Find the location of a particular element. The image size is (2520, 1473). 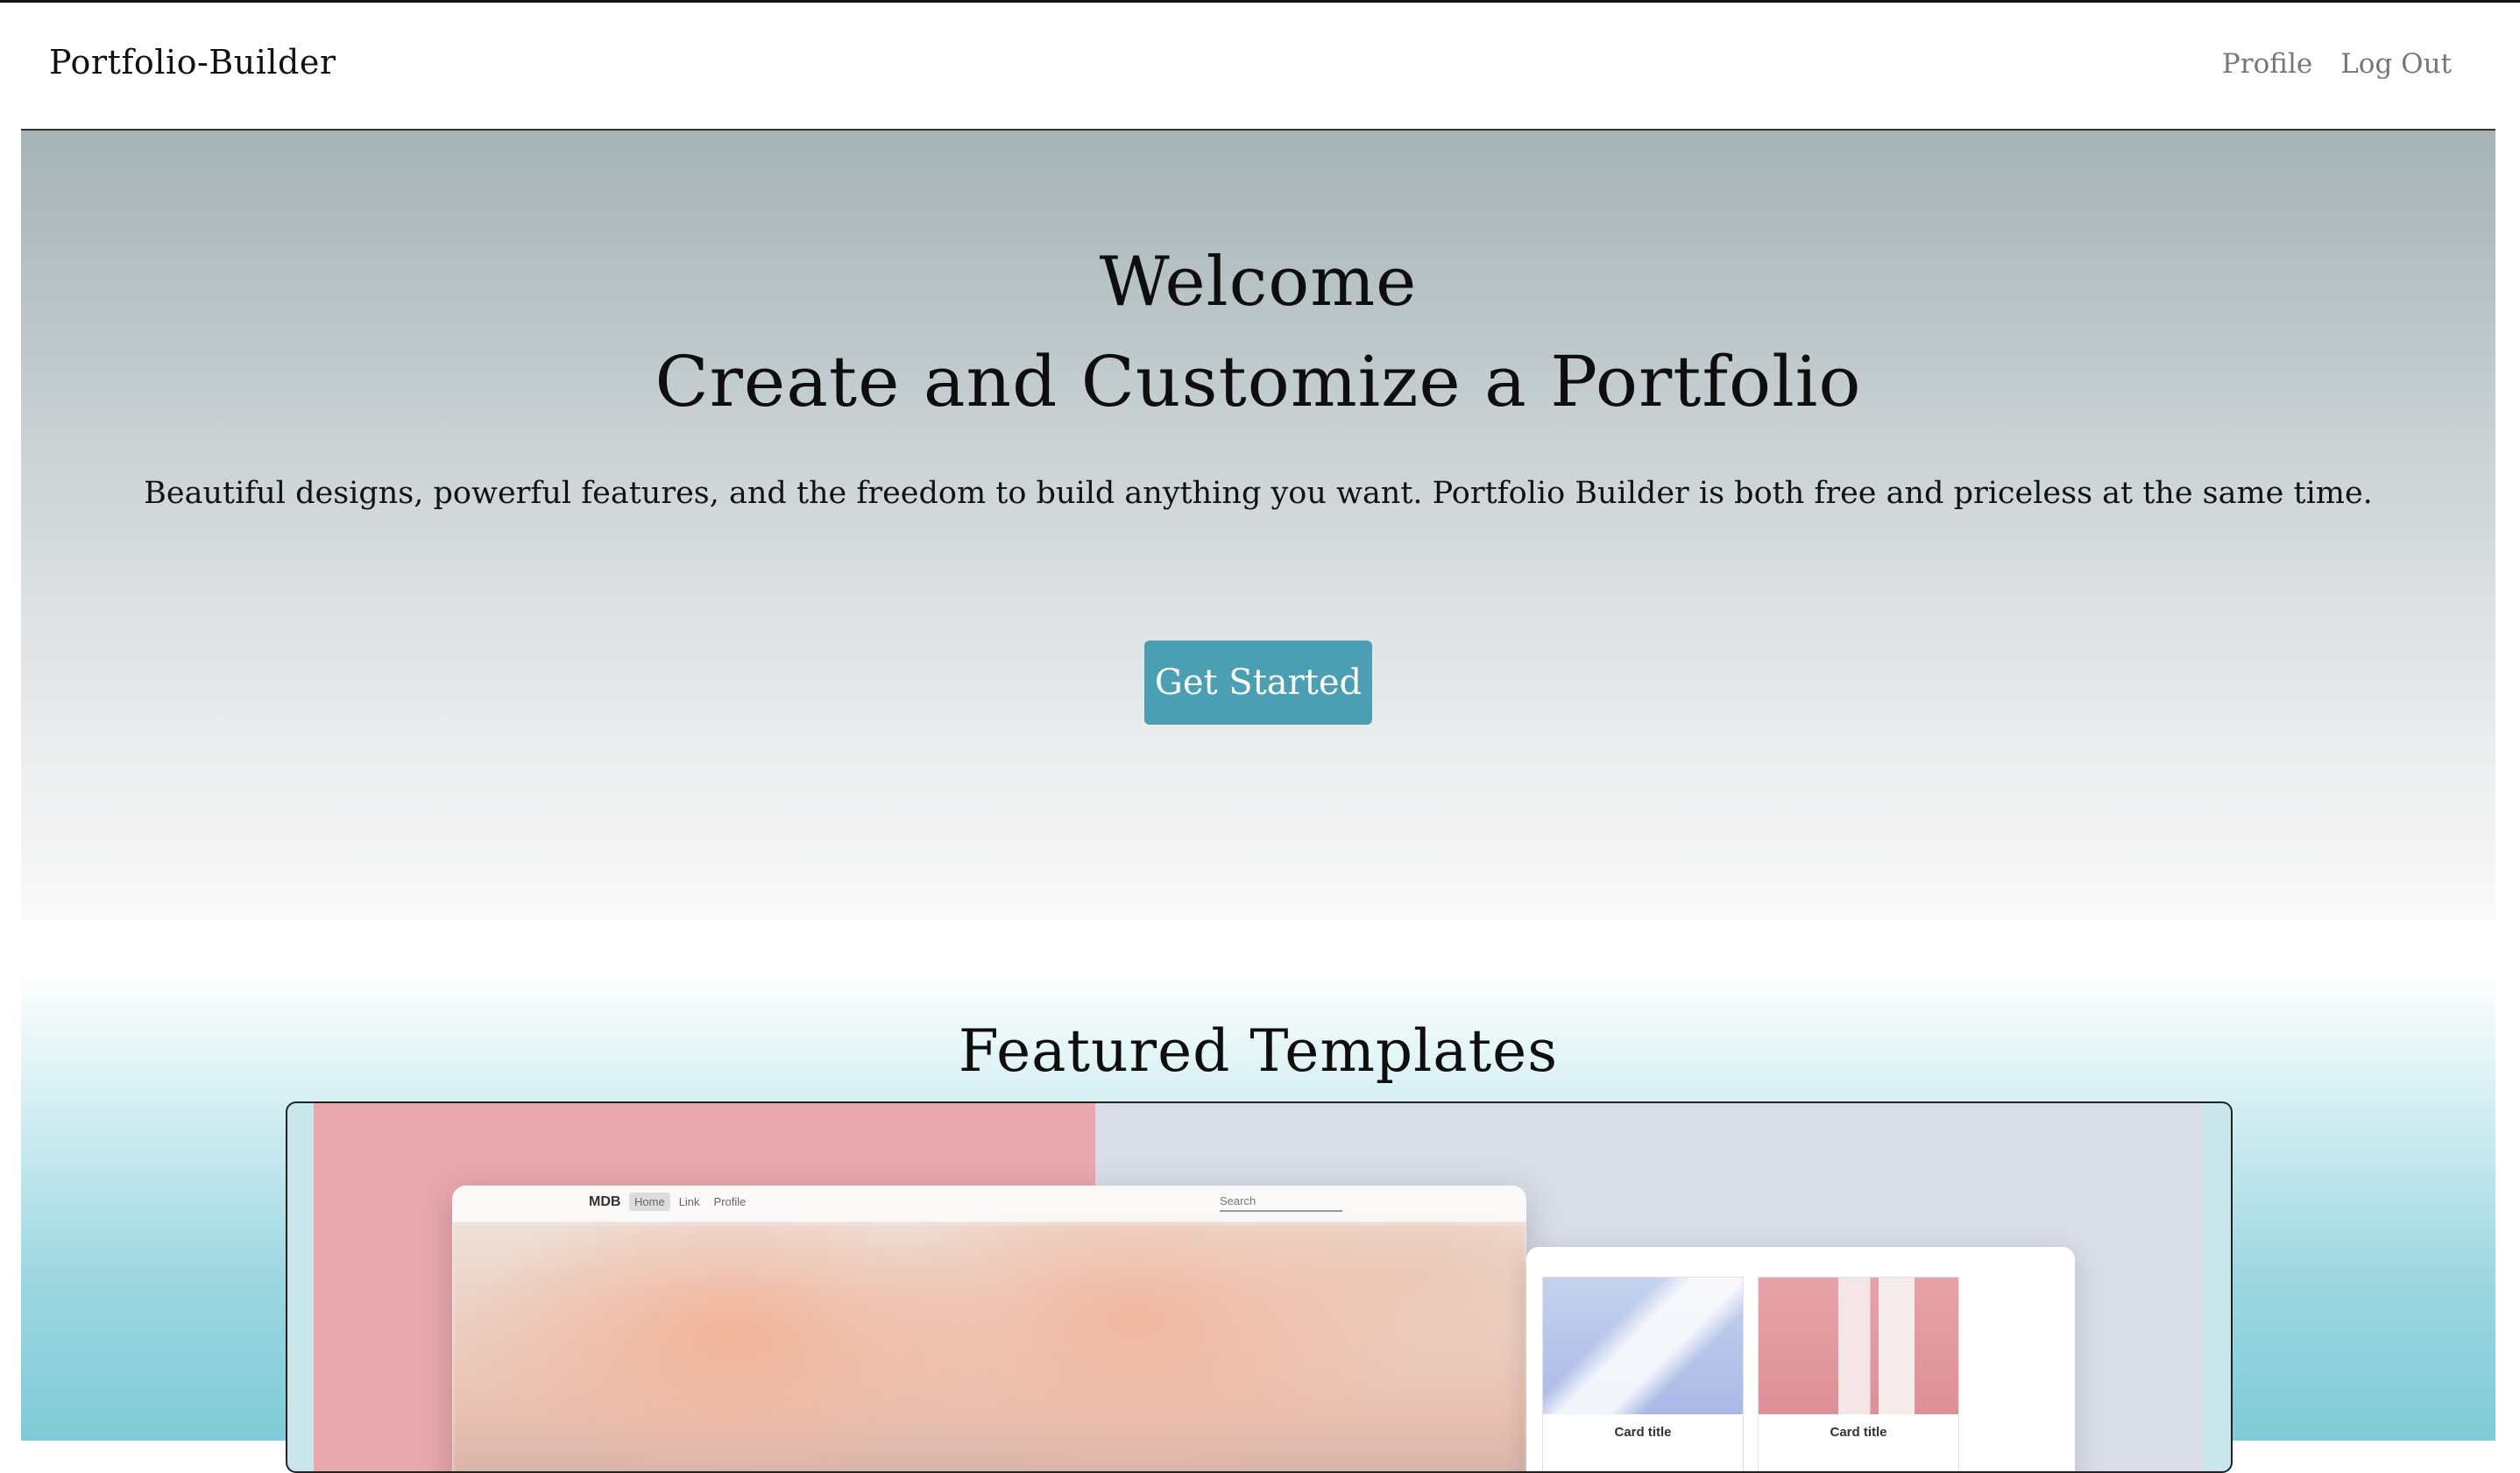

navbar: Portfolio-Builder Profile Log Out is located at coordinates (1258, 67).